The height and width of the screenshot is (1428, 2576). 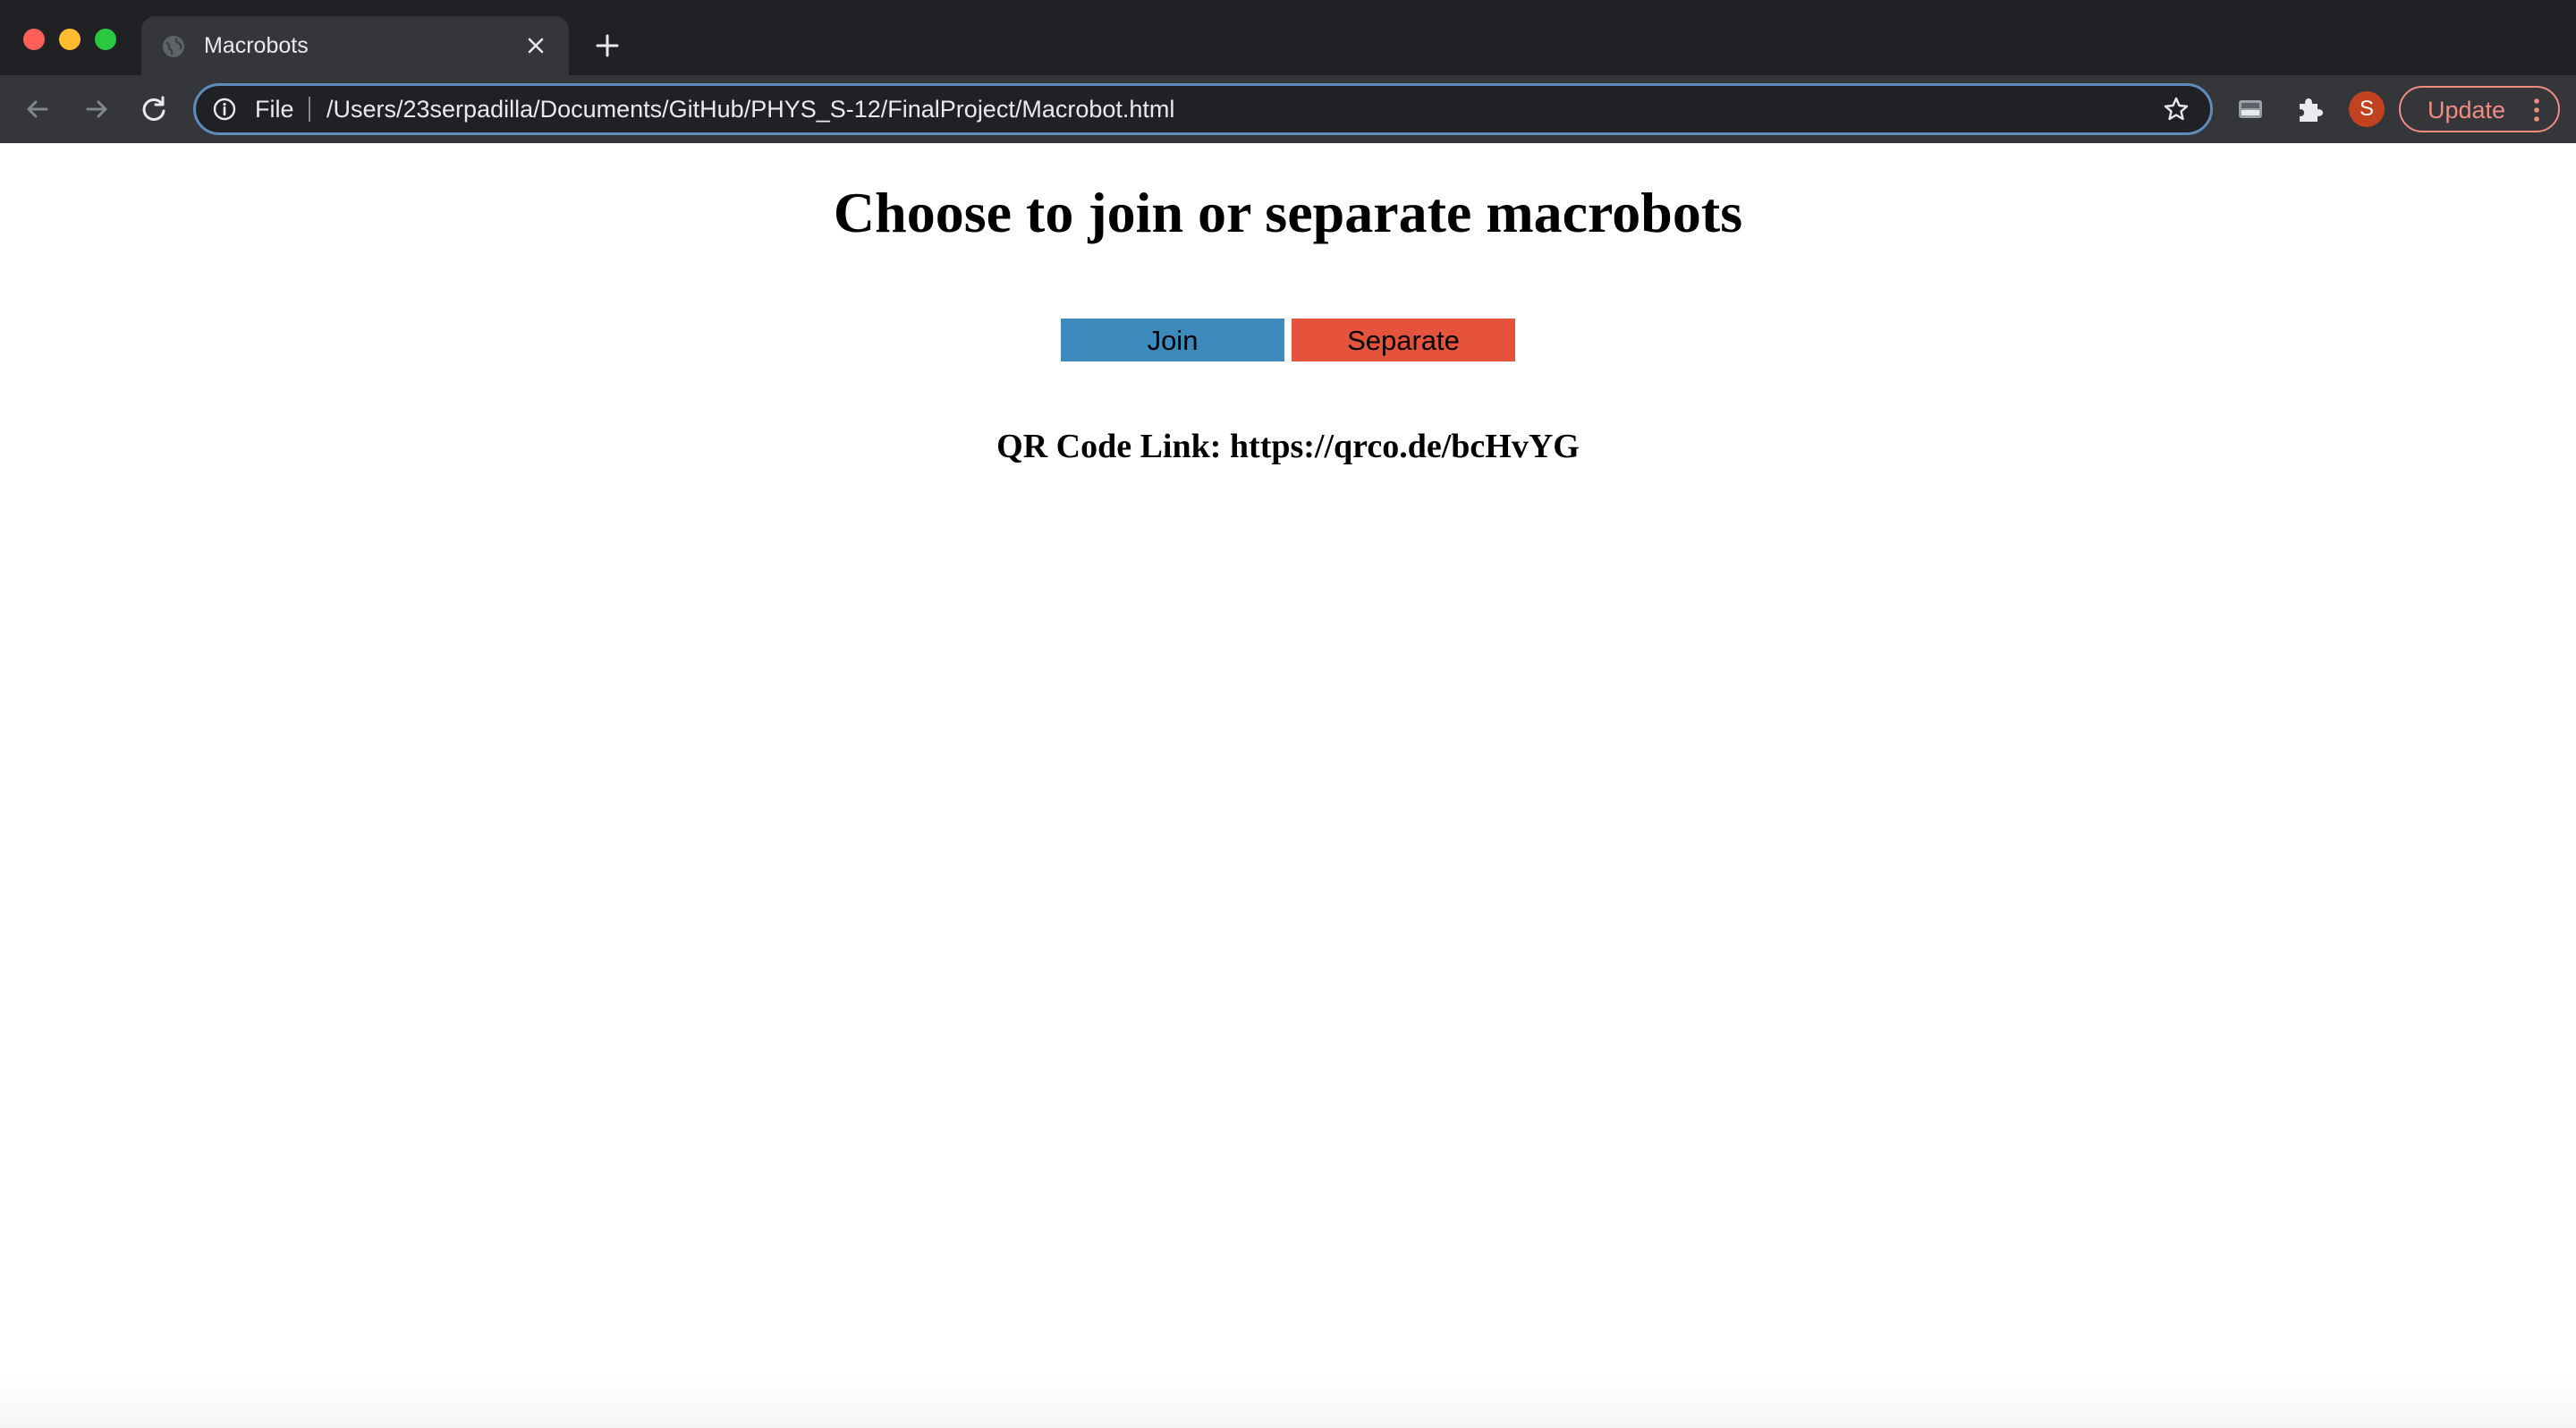 What do you see at coordinates (105, 39) in the screenshot?
I see `window-zoom-button` at bounding box center [105, 39].